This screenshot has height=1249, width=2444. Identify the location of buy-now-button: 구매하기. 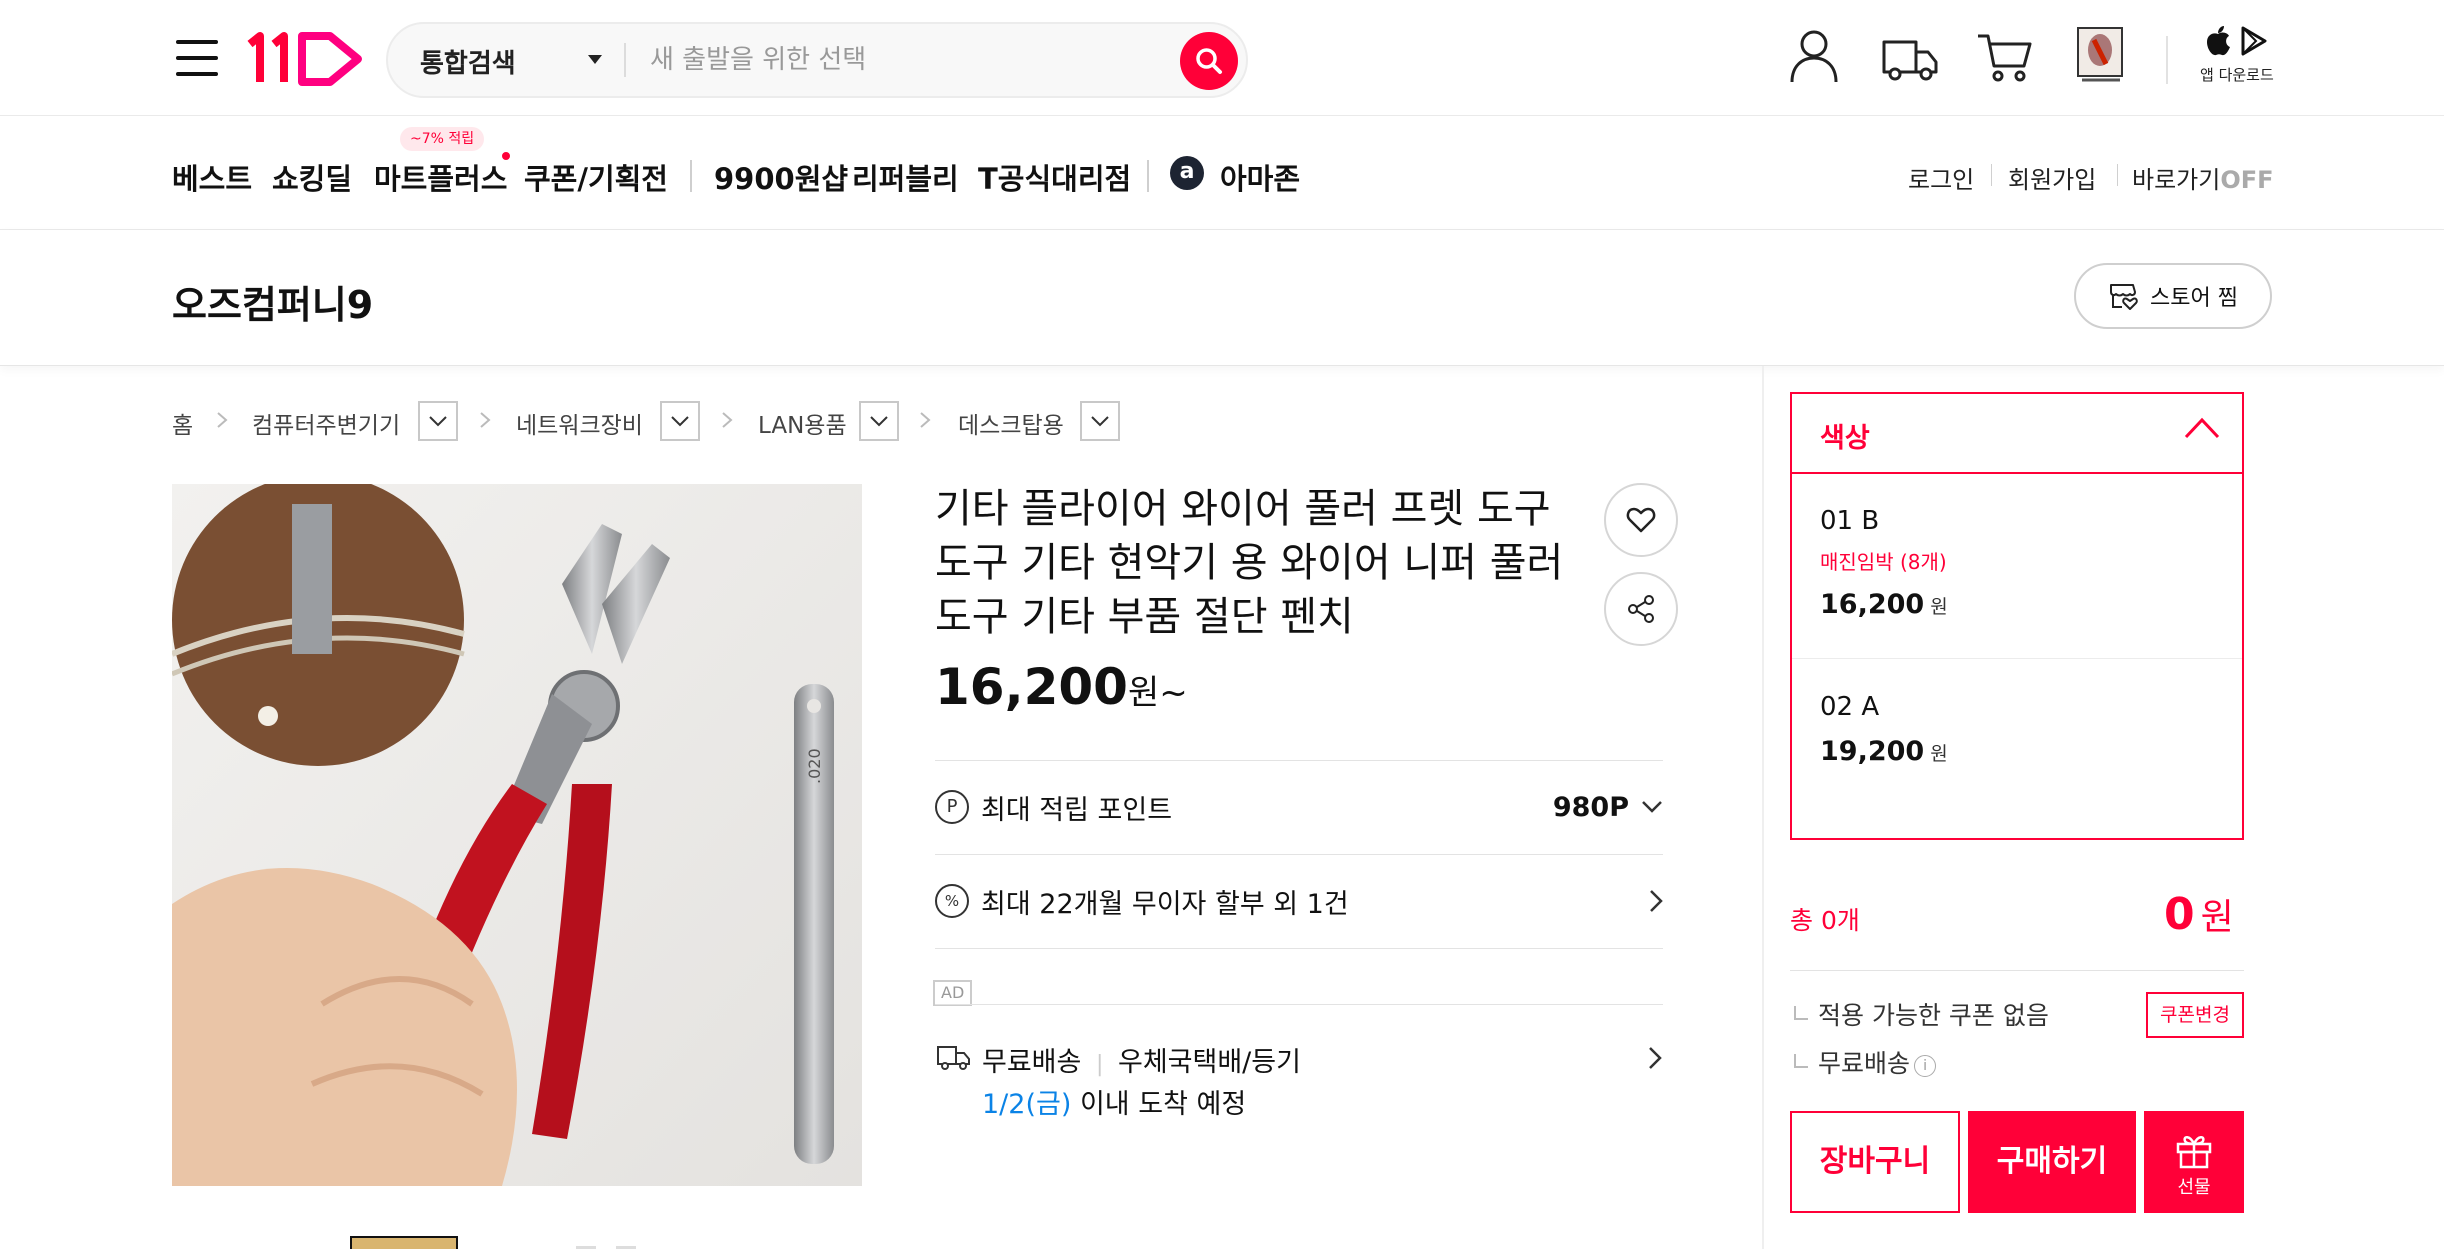
(2052, 1162).